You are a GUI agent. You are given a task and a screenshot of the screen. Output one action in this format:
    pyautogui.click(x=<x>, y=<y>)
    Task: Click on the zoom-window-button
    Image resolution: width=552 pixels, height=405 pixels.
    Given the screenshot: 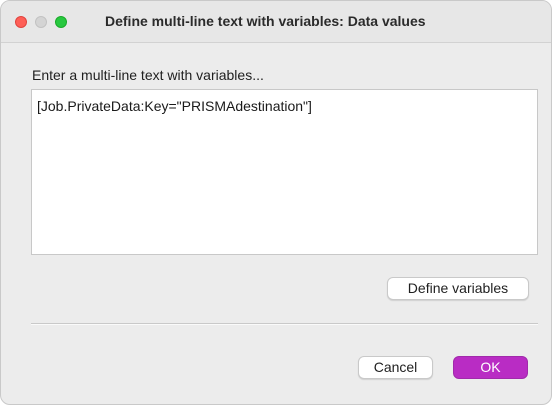 What is the action you would take?
    pyautogui.click(x=61, y=22)
    